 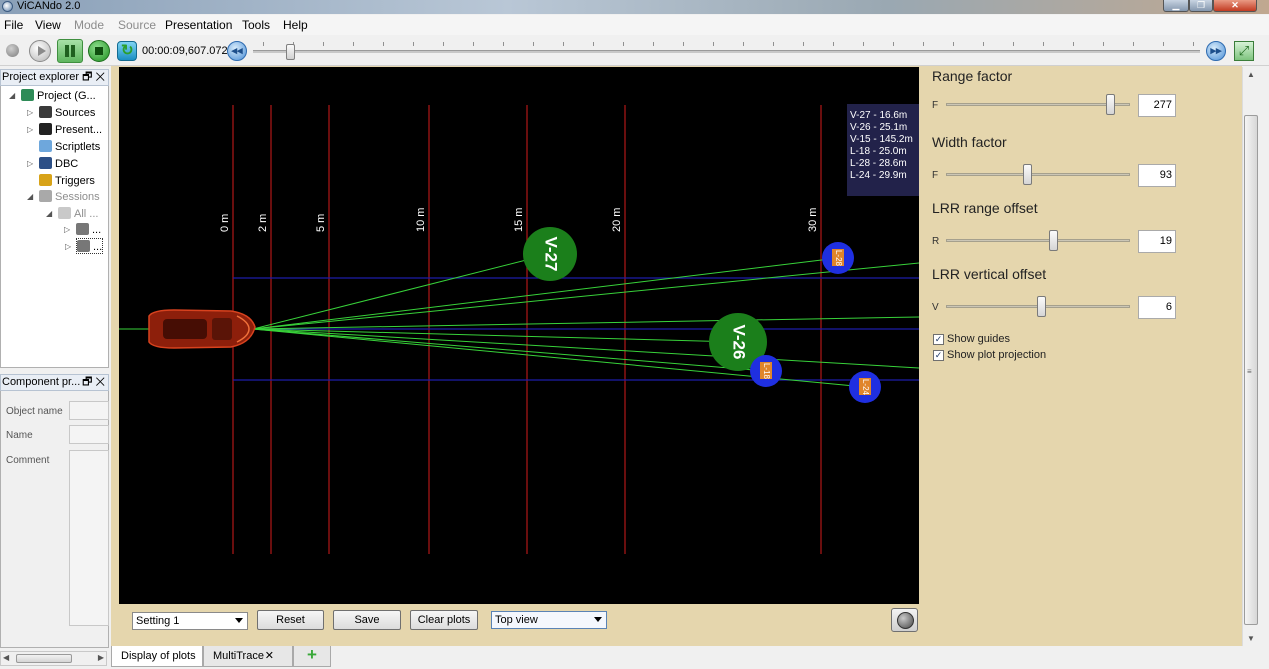 What do you see at coordinates (617, 220) in the screenshot?
I see `range-label: 20 m` at bounding box center [617, 220].